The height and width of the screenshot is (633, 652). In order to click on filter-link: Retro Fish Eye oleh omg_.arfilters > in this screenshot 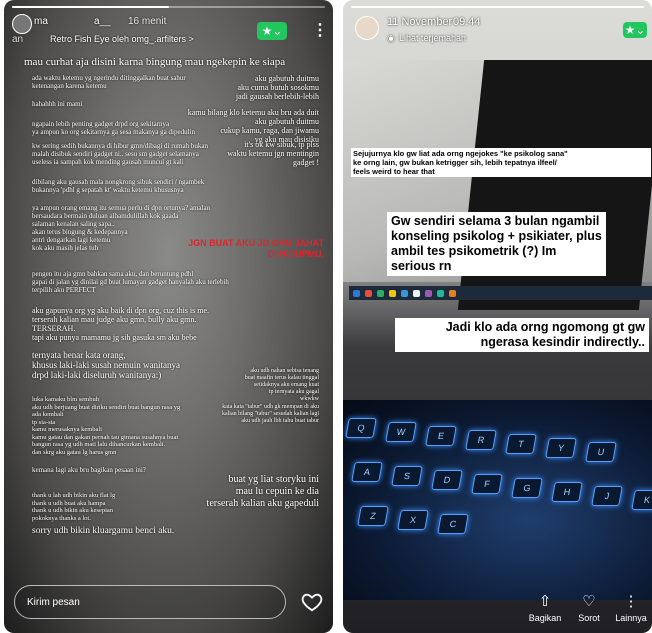, I will do `click(122, 39)`.